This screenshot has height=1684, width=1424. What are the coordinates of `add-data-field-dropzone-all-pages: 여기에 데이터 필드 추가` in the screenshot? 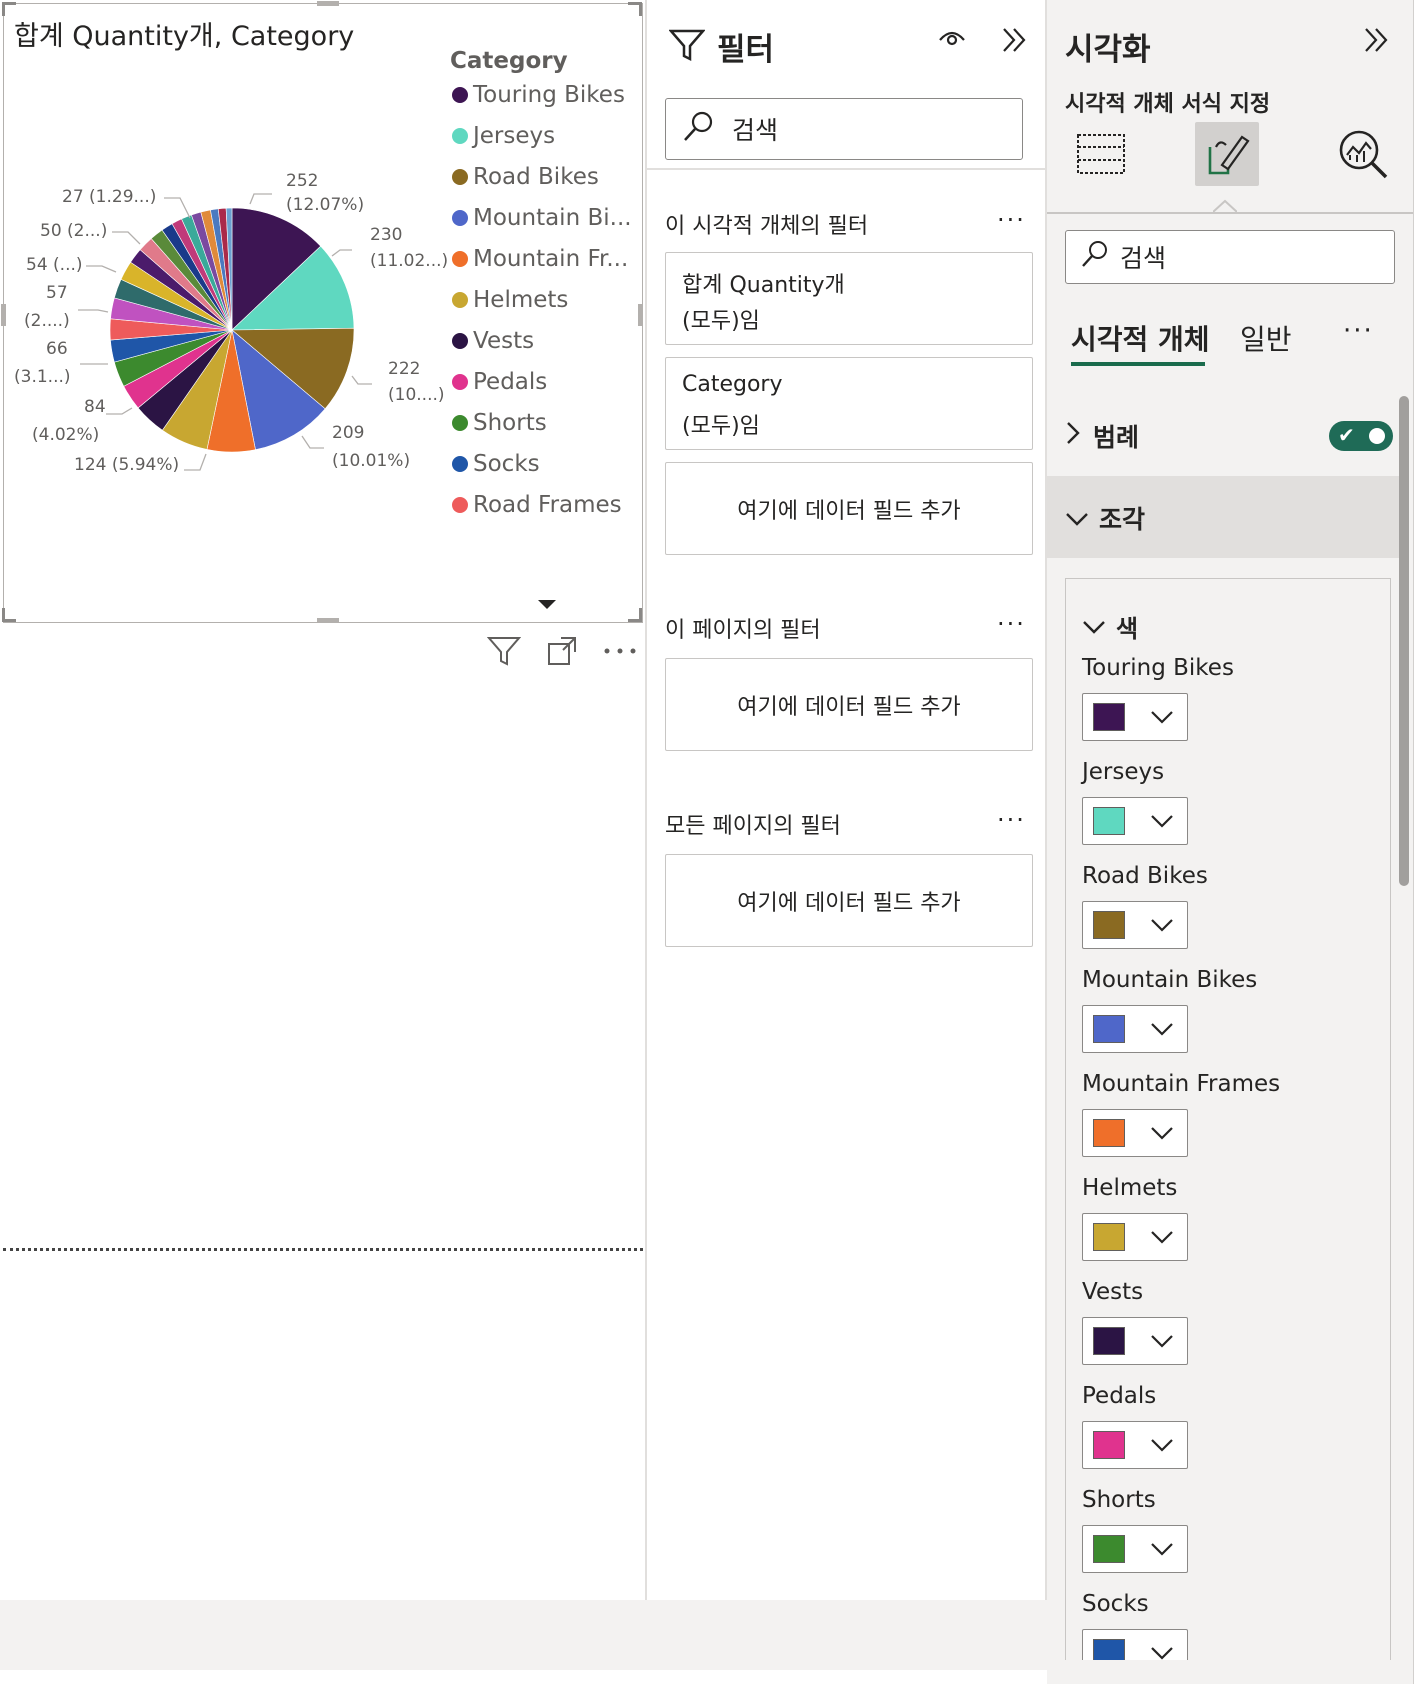 It's located at (849, 900).